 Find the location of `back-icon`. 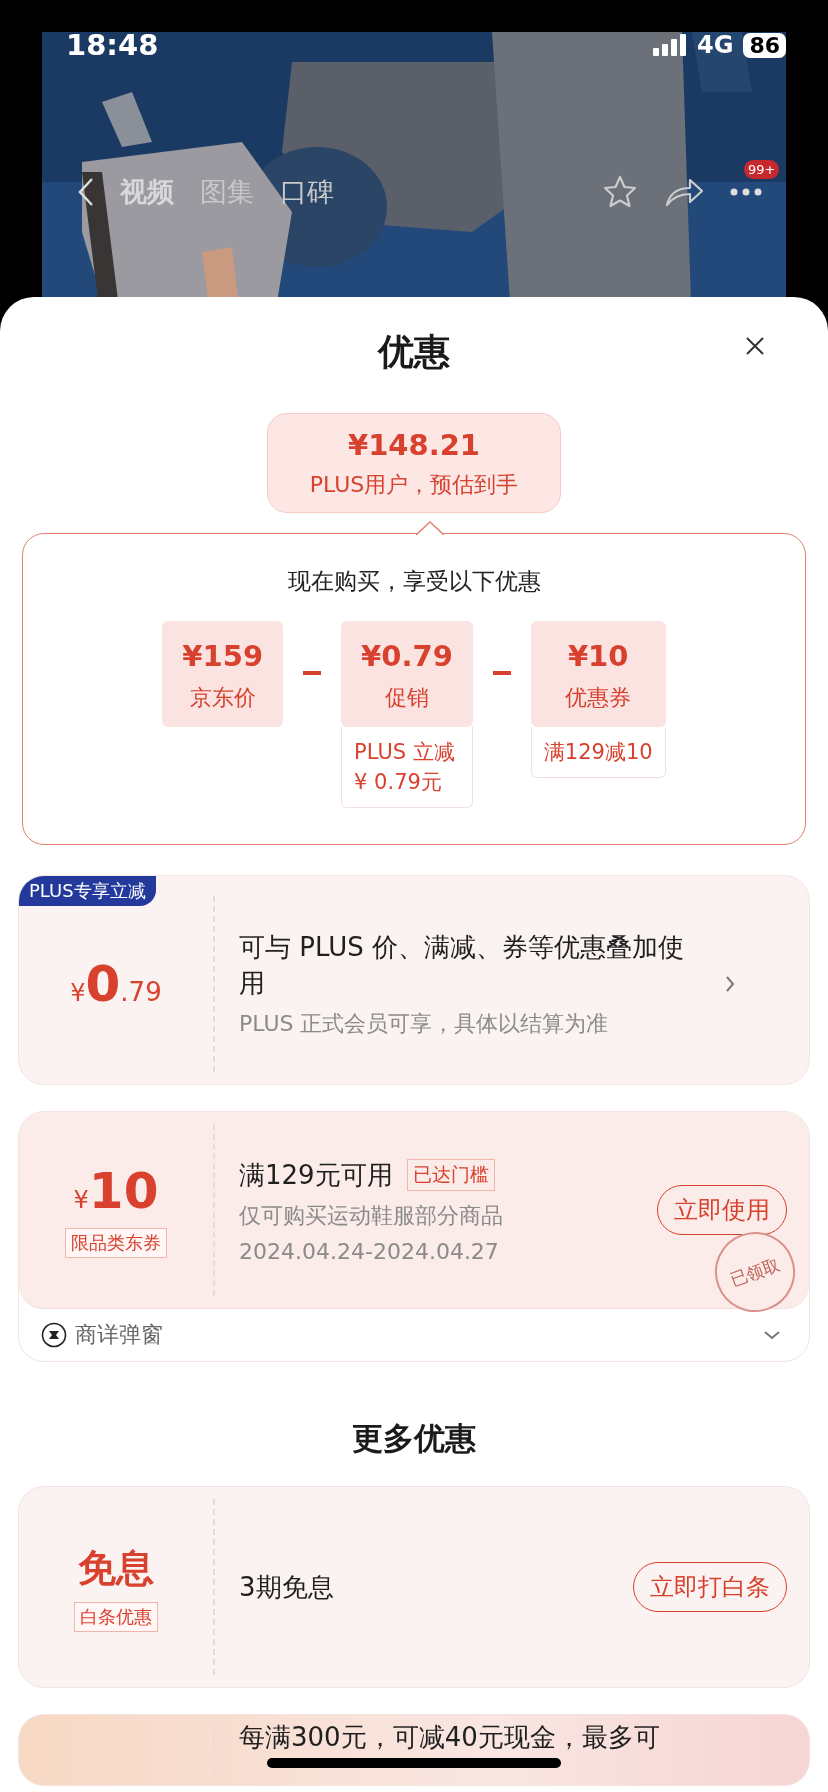

back-icon is located at coordinates (86, 192).